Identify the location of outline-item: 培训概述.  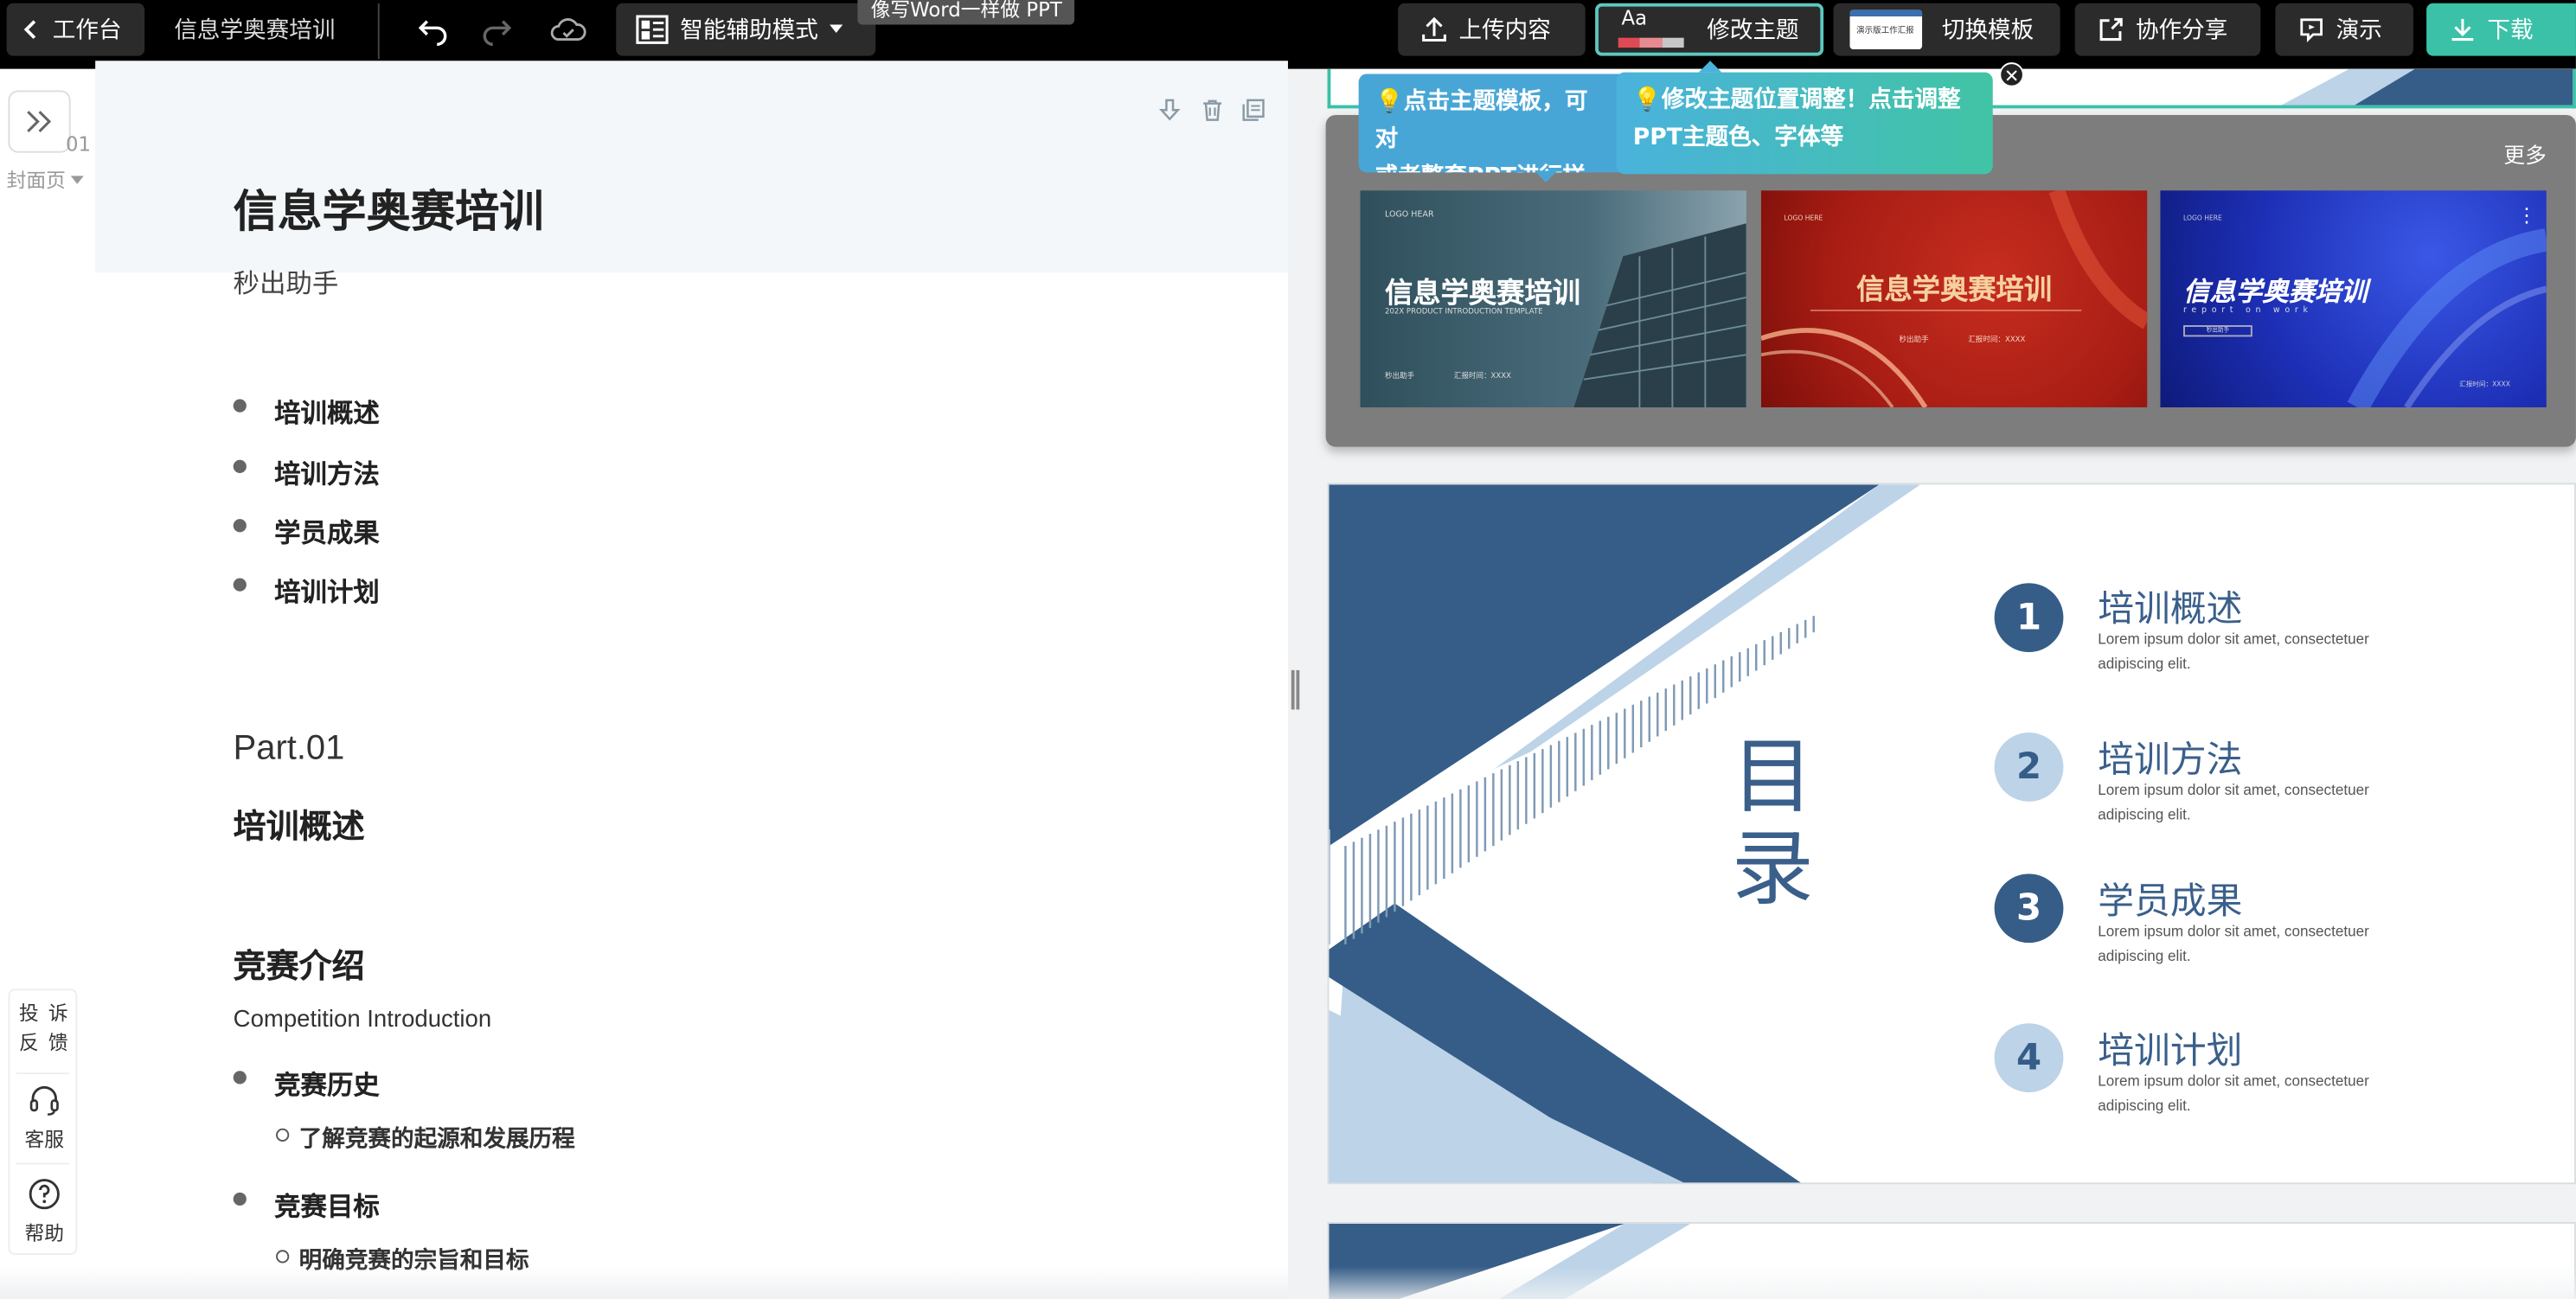
(327, 411).